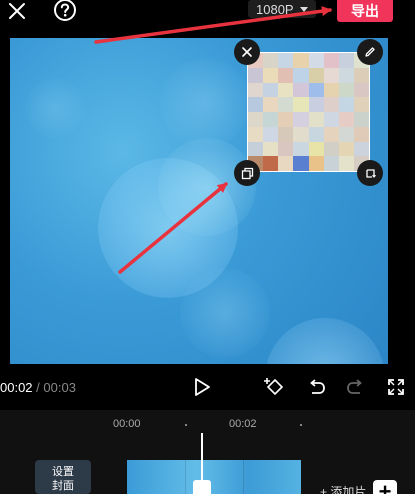  Describe the element at coordinates (243, 424) in the screenshot. I see `ruler-tick-label: 00:02` at that location.